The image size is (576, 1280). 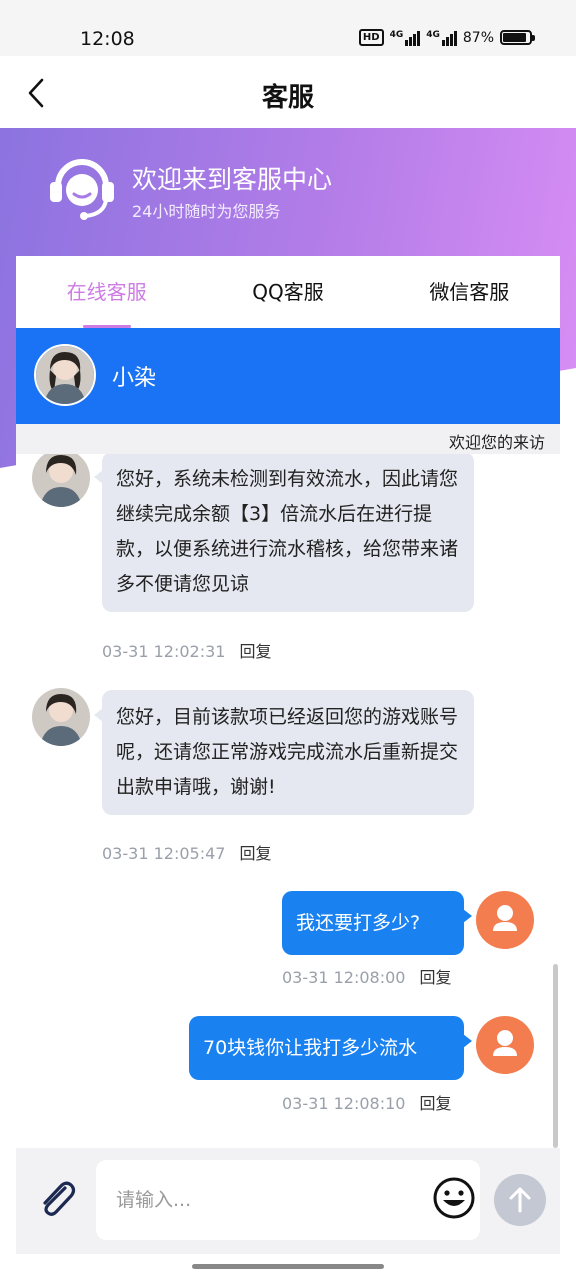 I want to click on message-input-bar, so click(x=288, y=1201).